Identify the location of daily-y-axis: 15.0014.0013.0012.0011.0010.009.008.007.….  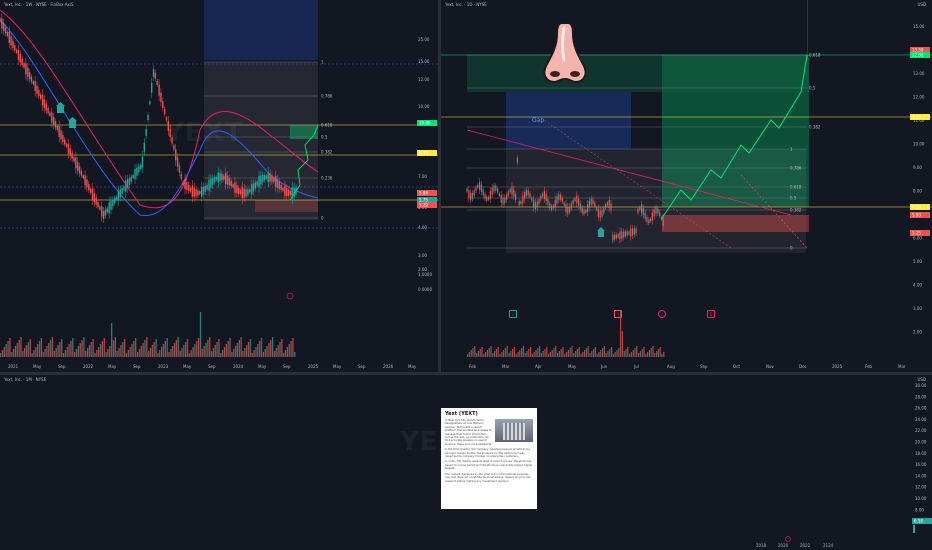
(919, 179).